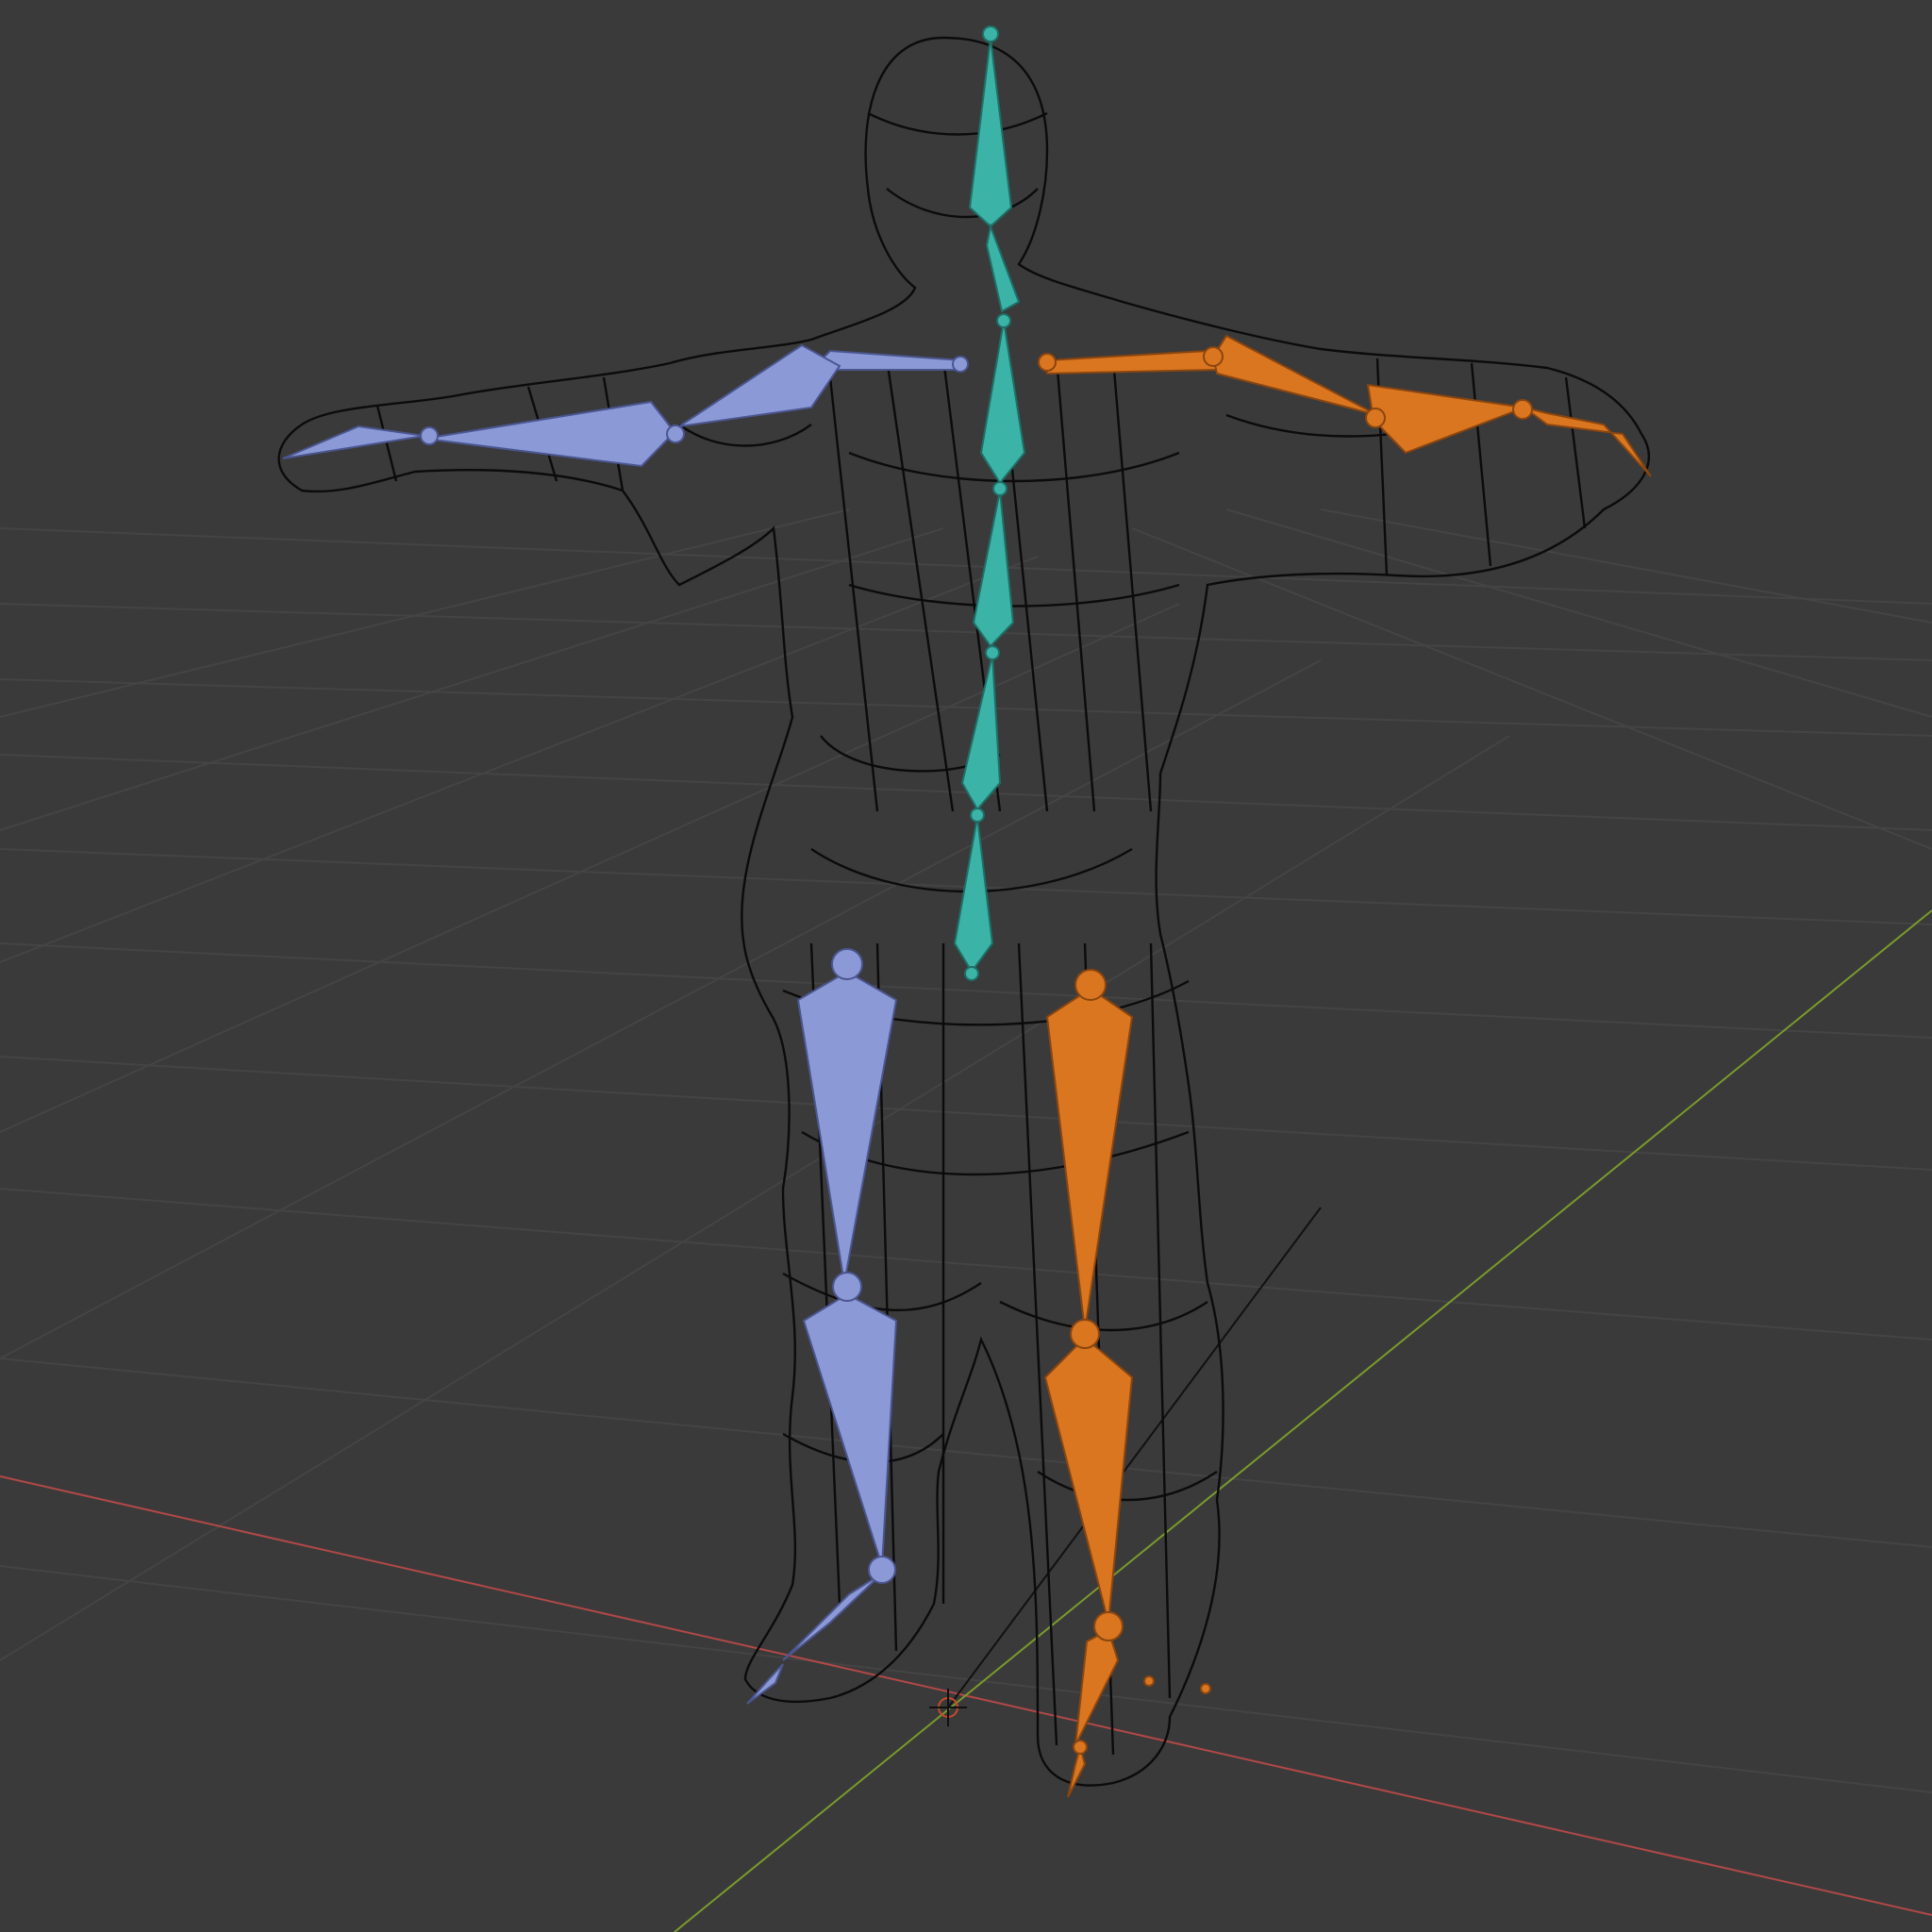  What do you see at coordinates (1447, 419) in the screenshot?
I see `bone-forearm-r` at bounding box center [1447, 419].